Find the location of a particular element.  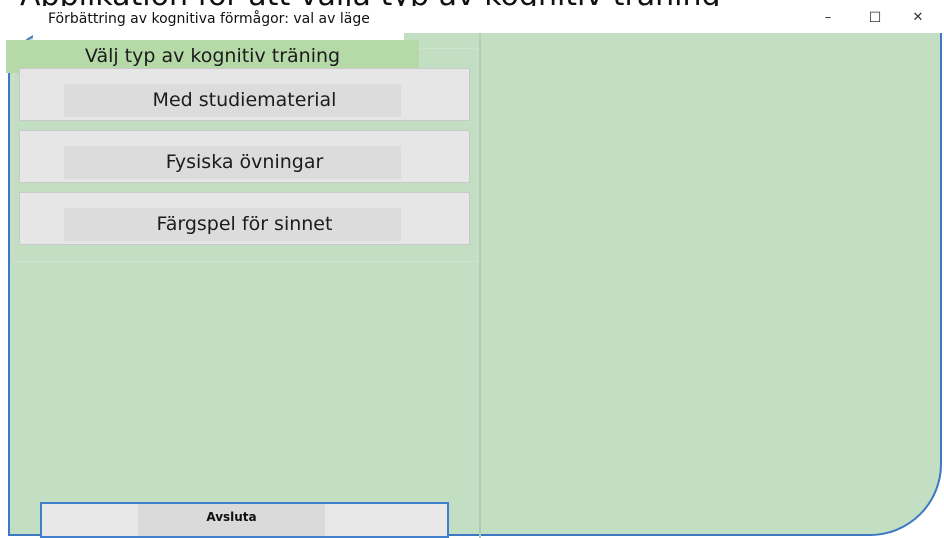

button-label: Med studiematerial is located at coordinates (244, 100).